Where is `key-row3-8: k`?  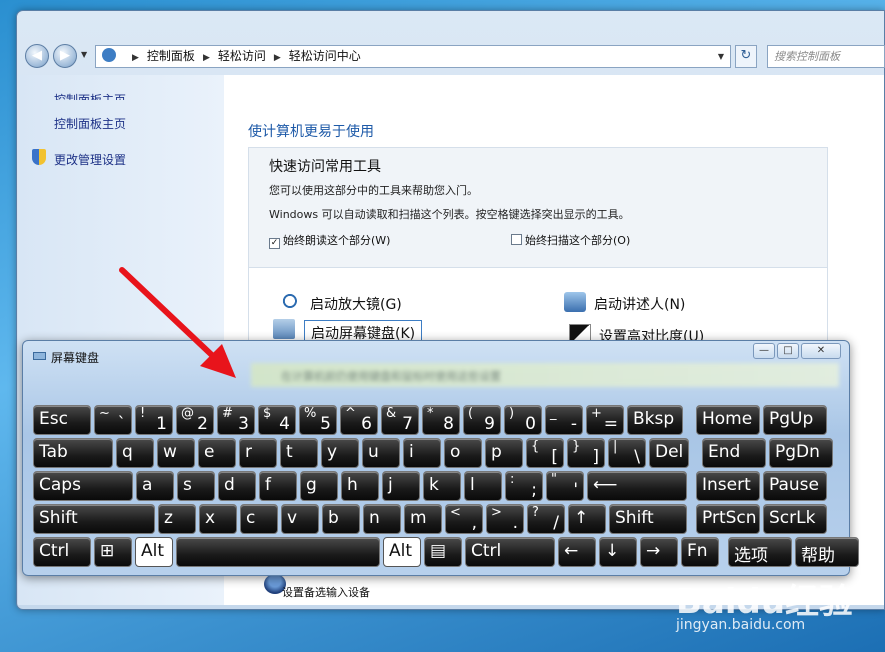
key-row3-8: k is located at coordinates (442, 486).